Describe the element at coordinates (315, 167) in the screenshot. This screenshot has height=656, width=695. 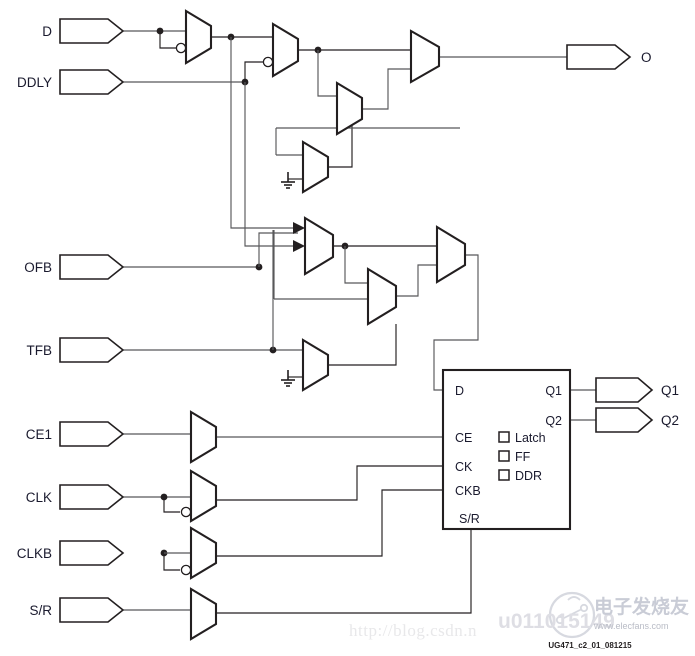
I see `mux-tristate-upper` at that location.